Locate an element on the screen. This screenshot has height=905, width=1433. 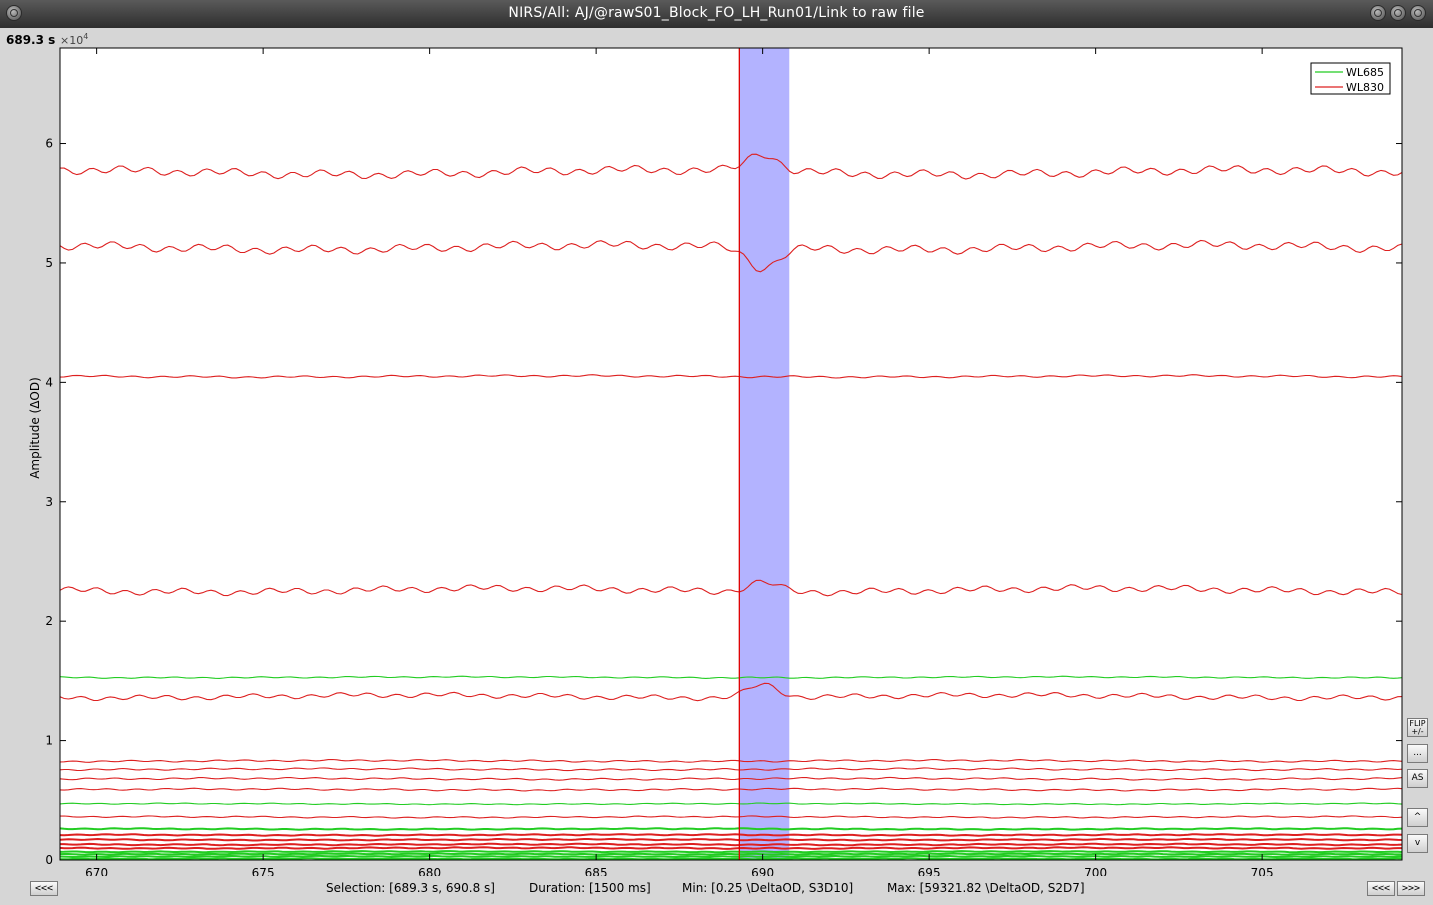
flip-button: FLIP +/- is located at coordinates (1417, 727).